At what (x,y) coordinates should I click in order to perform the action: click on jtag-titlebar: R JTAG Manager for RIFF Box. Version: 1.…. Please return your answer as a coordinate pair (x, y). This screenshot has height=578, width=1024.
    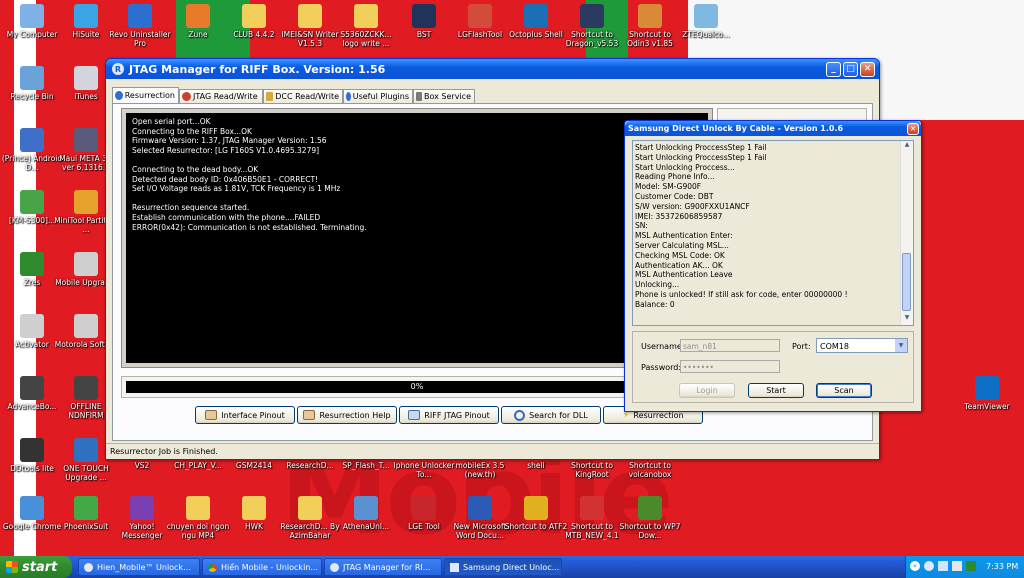
    Looking at the image, I should click on (492, 69).